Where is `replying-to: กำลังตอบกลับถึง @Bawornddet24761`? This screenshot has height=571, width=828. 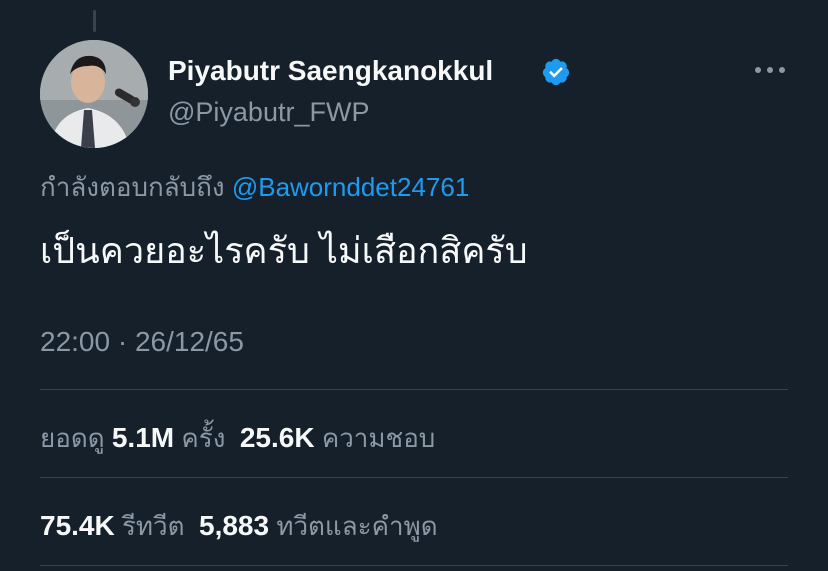 replying-to: กำลังตอบกลับถึง @Bawornddet24761 is located at coordinates (254, 187).